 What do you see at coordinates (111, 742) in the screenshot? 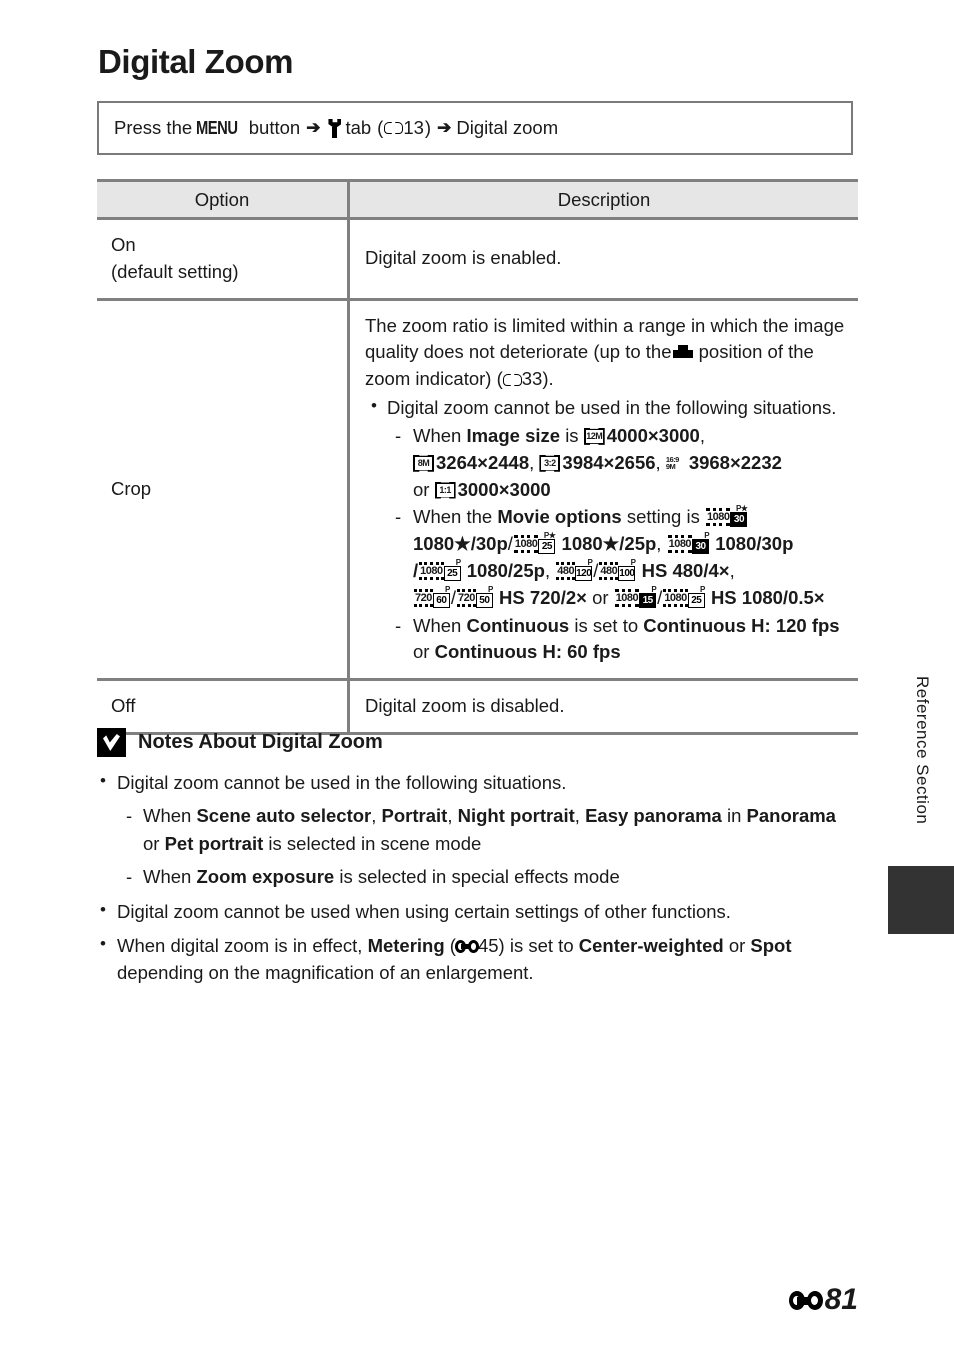
I see `checkmark-icon` at bounding box center [111, 742].